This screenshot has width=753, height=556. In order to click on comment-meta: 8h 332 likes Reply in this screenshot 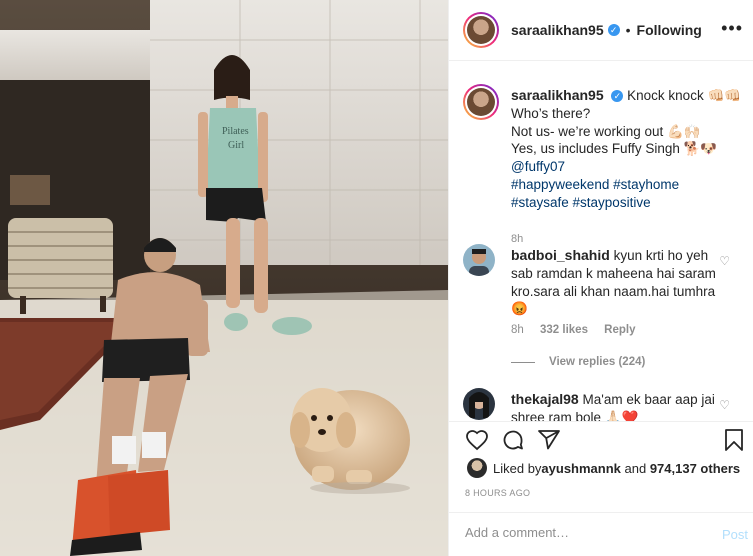, I will do `click(580, 330)`.